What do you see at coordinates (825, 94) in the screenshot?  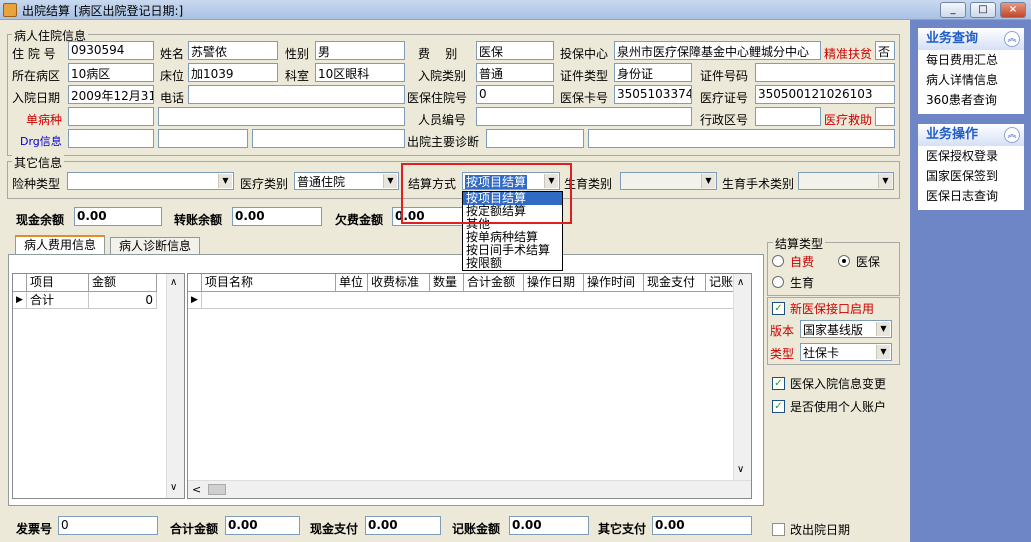 I see `ylzh-field: 350500121026103` at bounding box center [825, 94].